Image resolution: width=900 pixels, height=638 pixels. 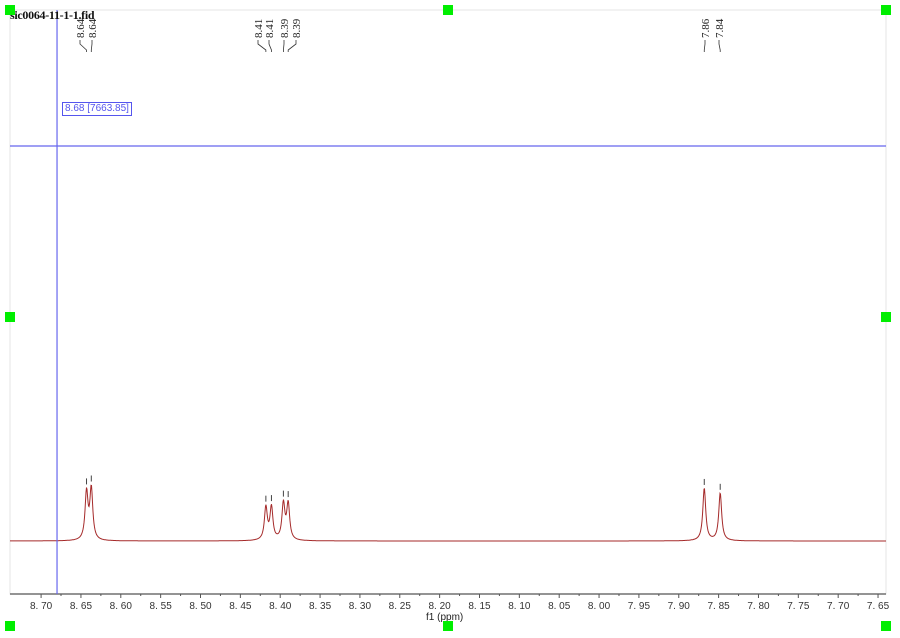 I want to click on x-tick-label: 8. 50, so click(x=200, y=606).